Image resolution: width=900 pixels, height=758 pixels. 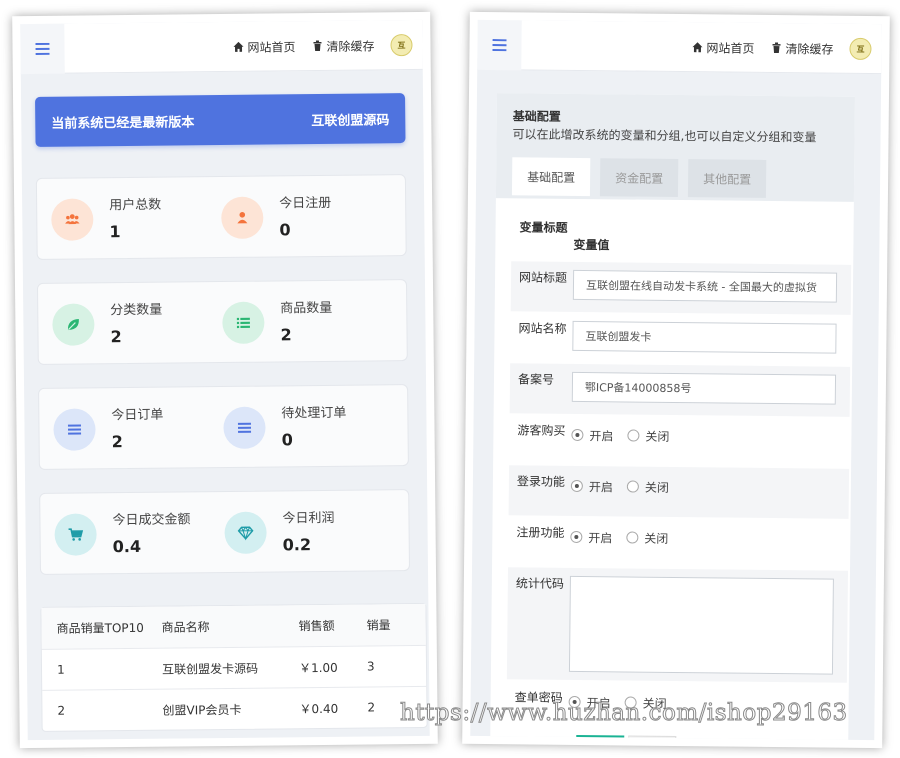 I want to click on stat-card-users: 用户总数 1 今日注册 0, so click(x=221, y=217).